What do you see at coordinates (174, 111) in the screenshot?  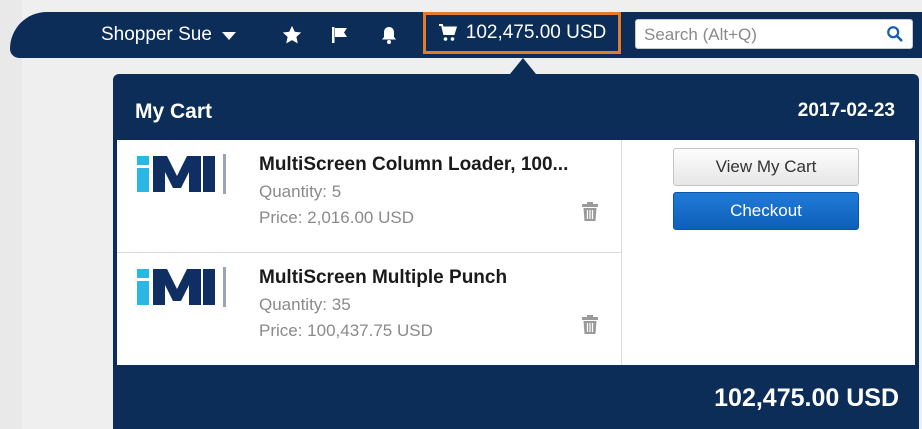 I see `cart-title: My Cart` at bounding box center [174, 111].